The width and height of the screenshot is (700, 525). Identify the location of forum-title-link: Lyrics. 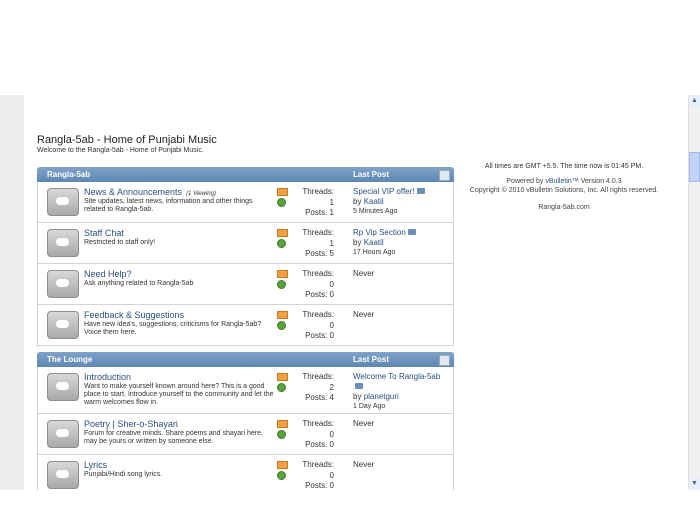
(95, 465).